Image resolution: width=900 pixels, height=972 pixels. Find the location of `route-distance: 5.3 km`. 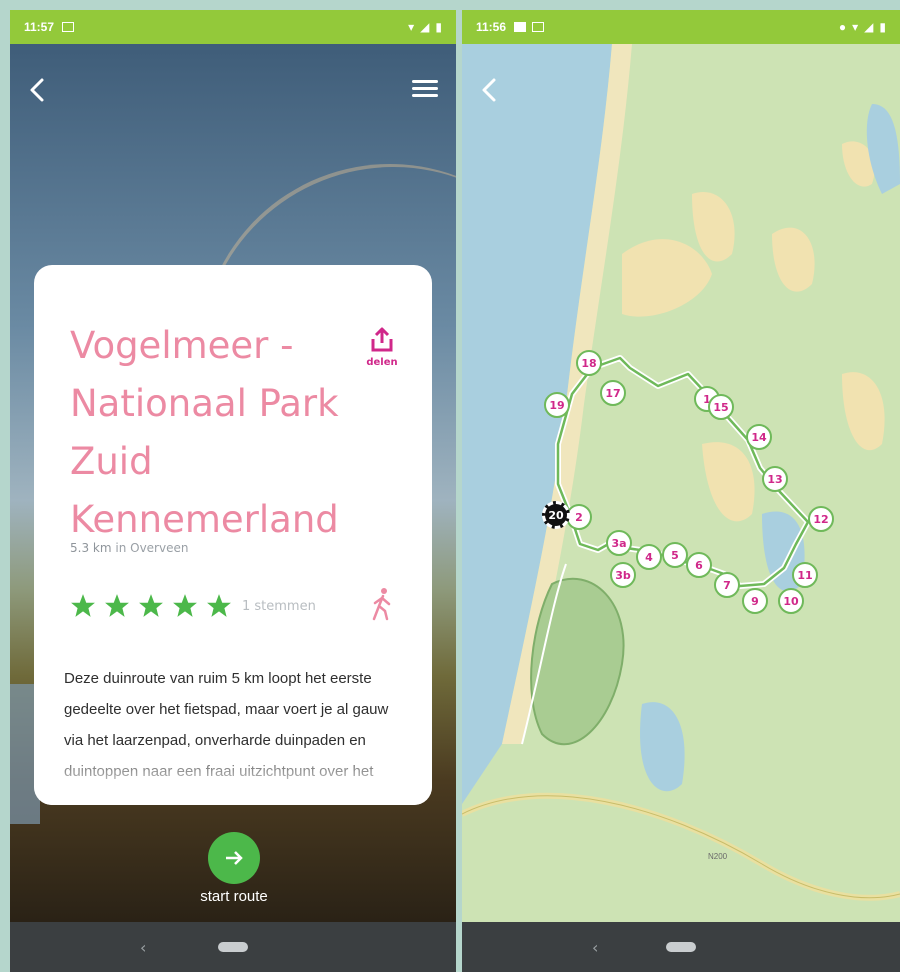

route-distance: 5.3 km is located at coordinates (91, 548).